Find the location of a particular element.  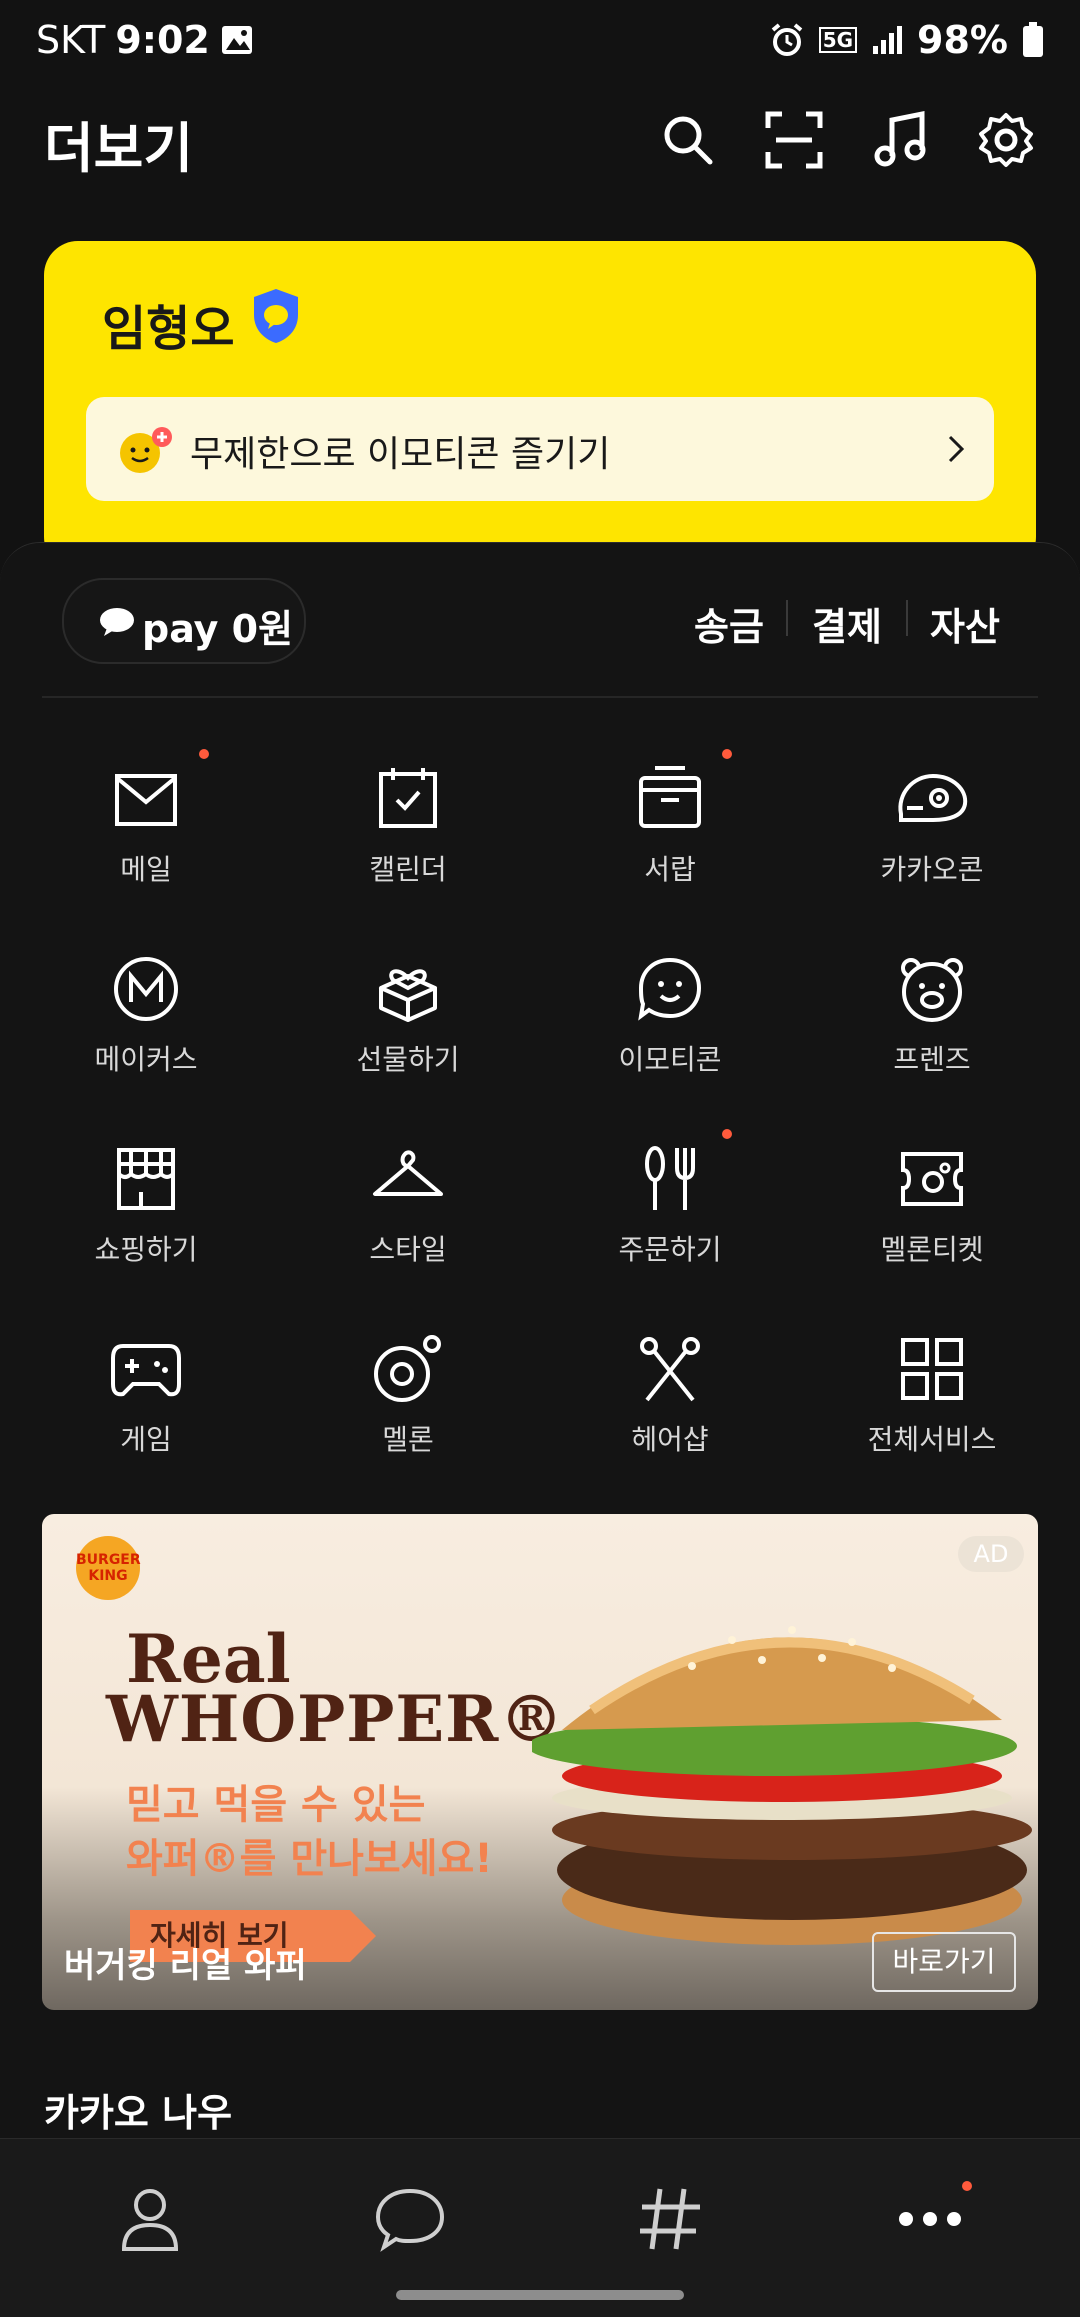

drawer-icon is located at coordinates (670, 797).